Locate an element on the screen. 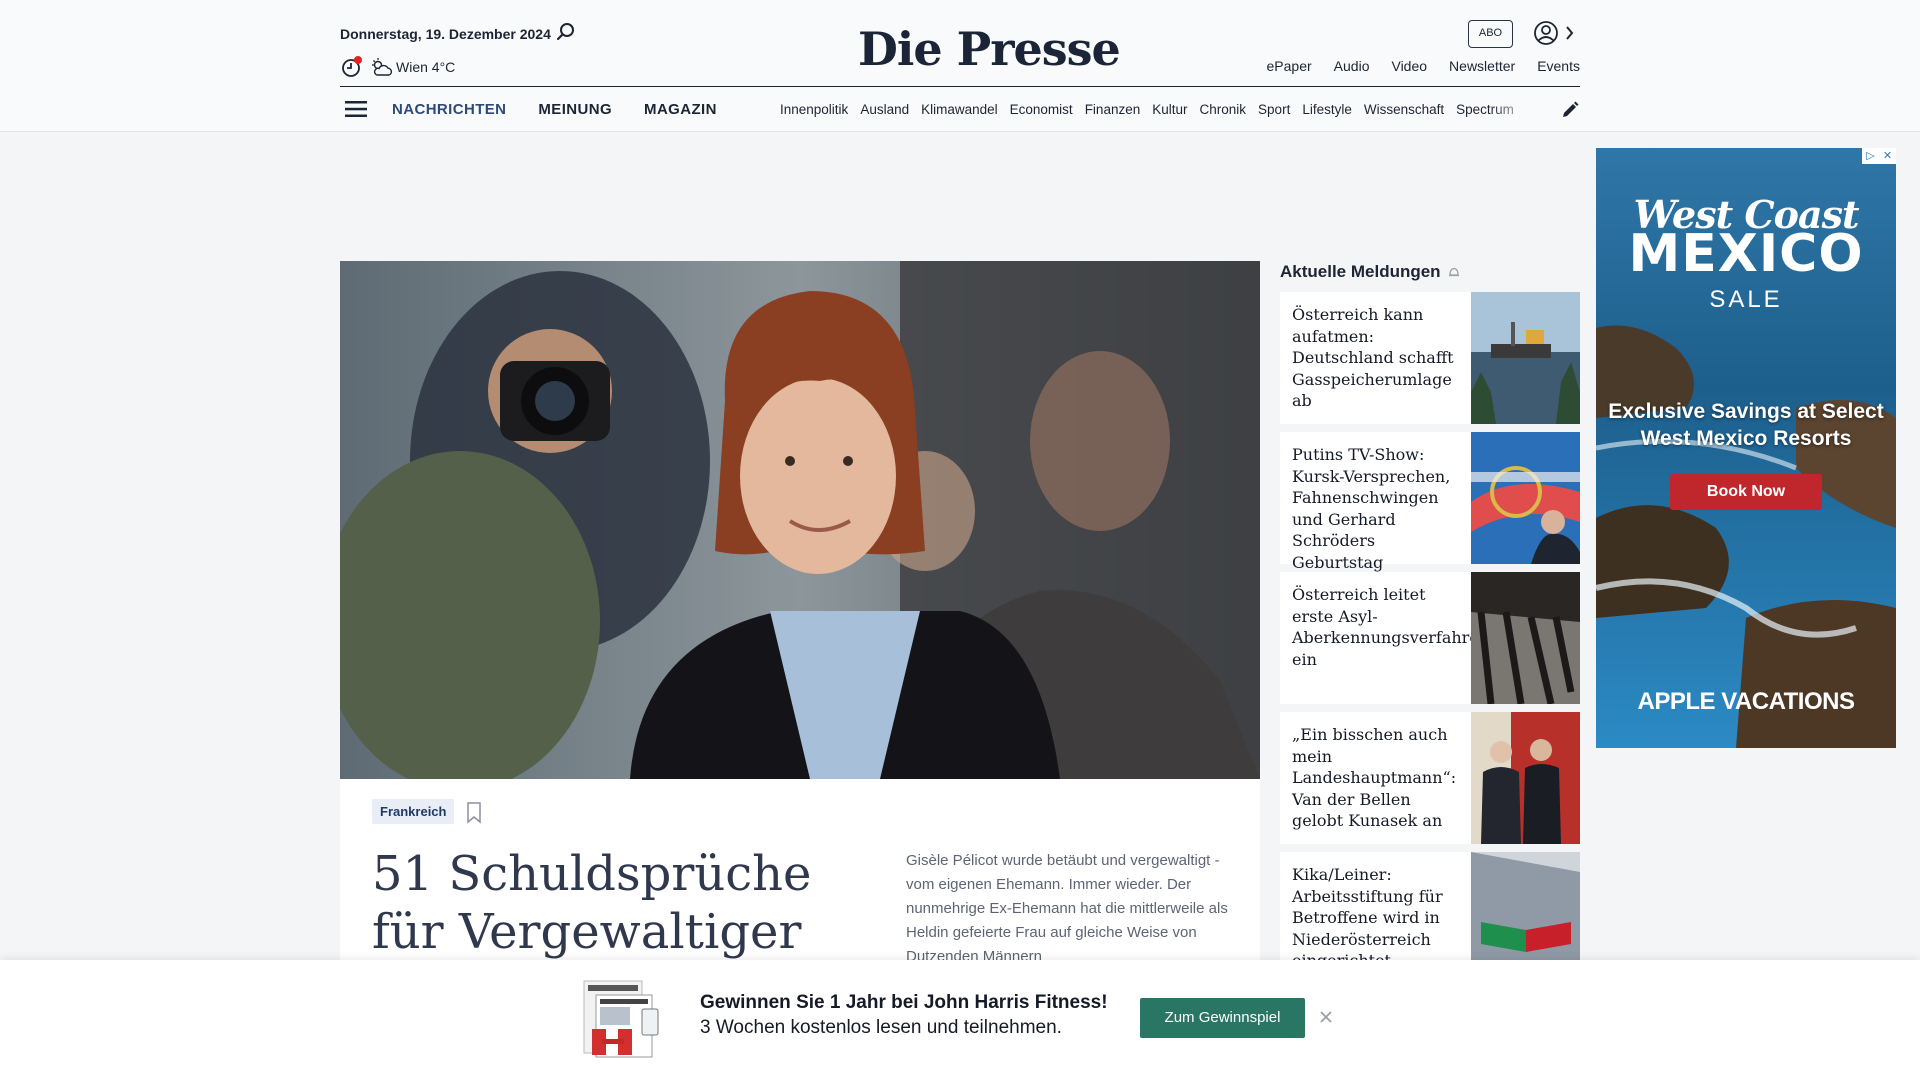 This screenshot has width=1920, height=1080. live-ticker-icon is located at coordinates (352, 67).